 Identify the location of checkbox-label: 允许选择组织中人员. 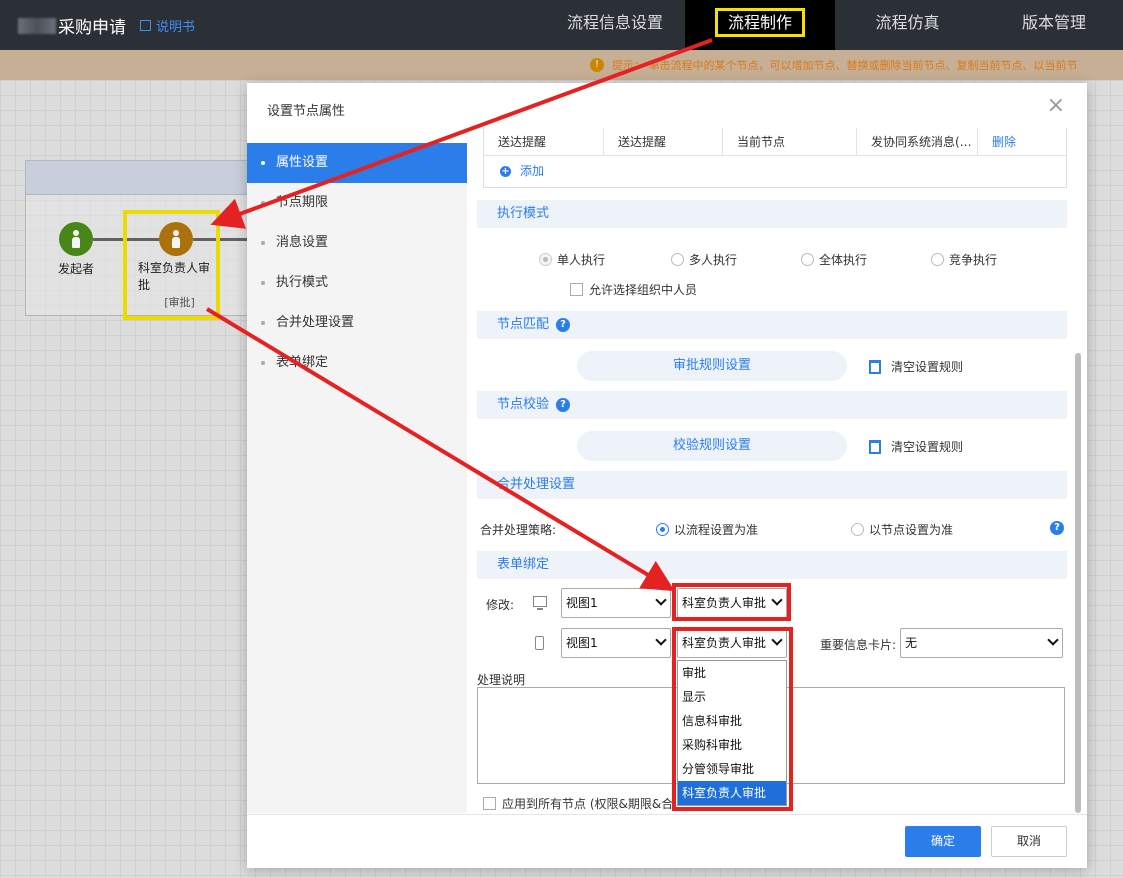
(643, 290).